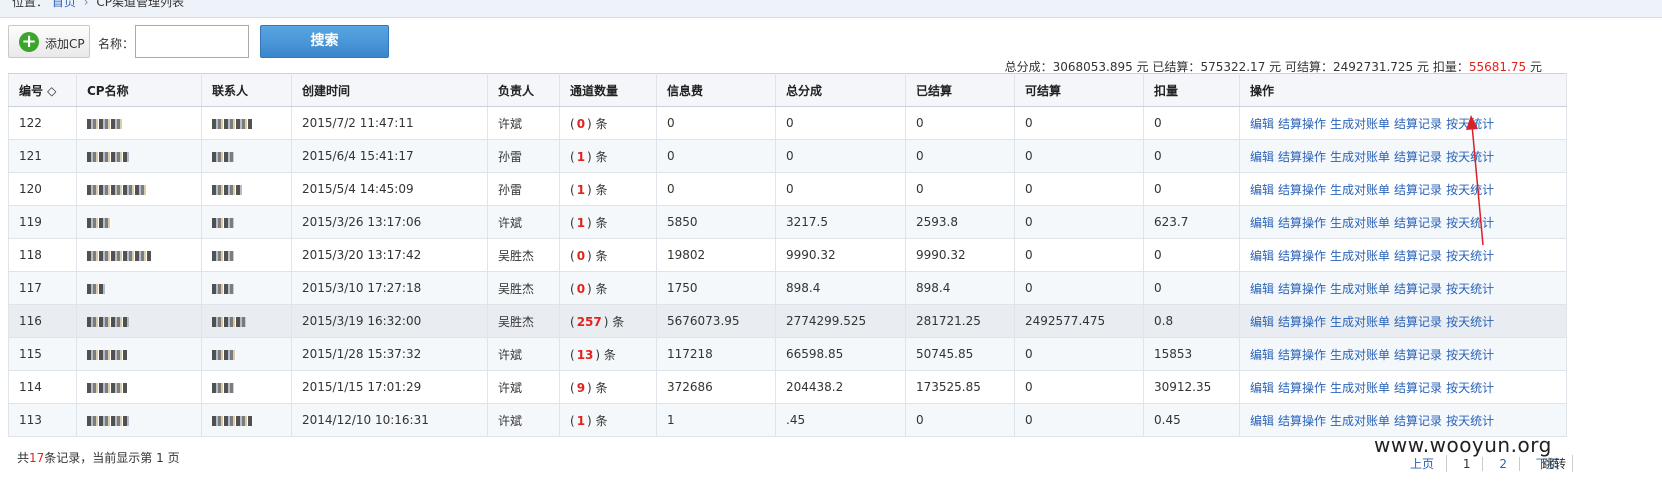 Image resolution: width=1662 pixels, height=501 pixels. I want to click on cell-deduct: 0, so click(1191, 288).